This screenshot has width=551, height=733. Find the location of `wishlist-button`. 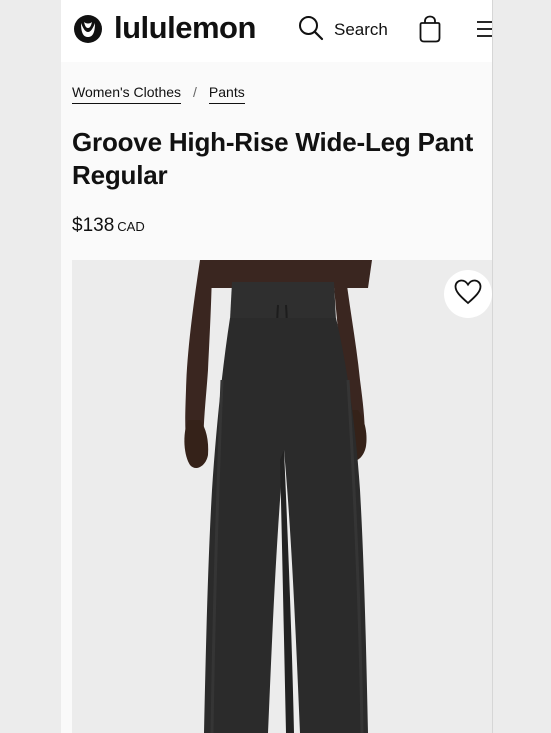

wishlist-button is located at coordinates (468, 294).